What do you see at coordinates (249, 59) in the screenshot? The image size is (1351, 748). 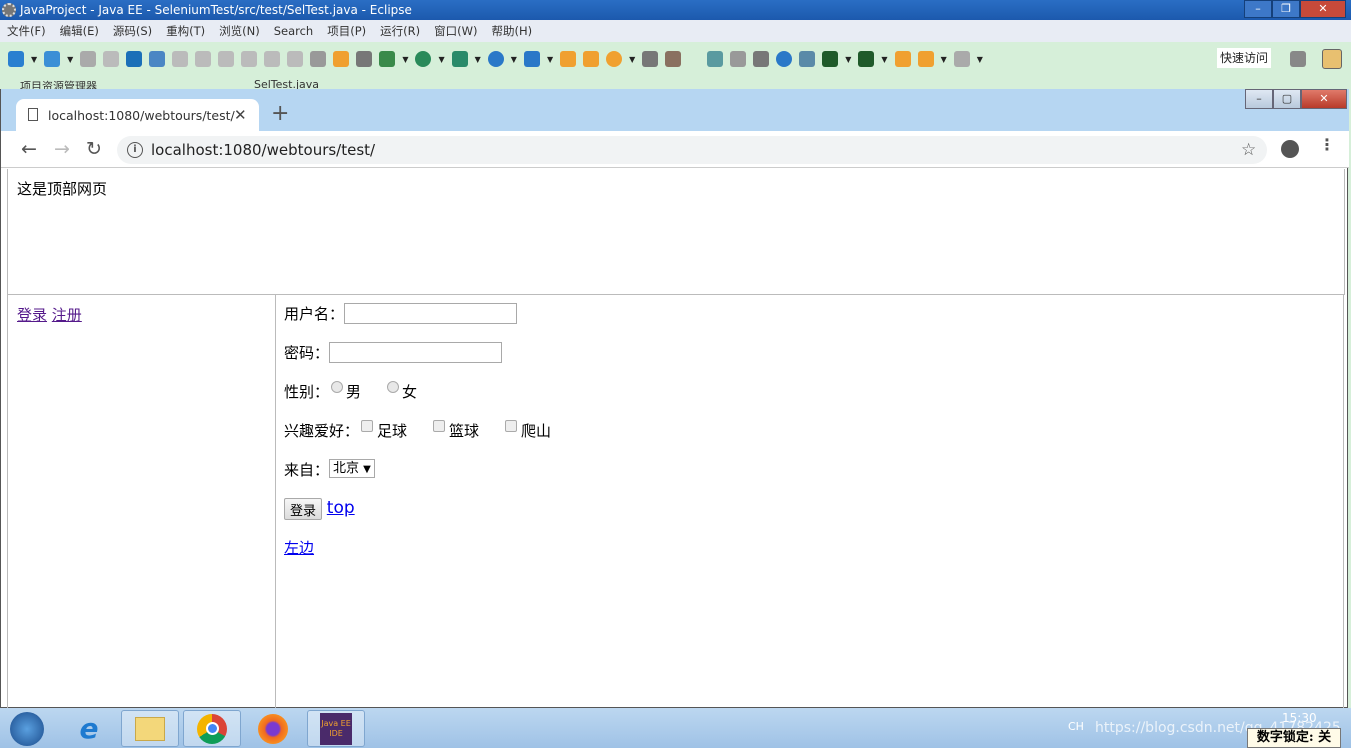 I see `step-into-icon` at bounding box center [249, 59].